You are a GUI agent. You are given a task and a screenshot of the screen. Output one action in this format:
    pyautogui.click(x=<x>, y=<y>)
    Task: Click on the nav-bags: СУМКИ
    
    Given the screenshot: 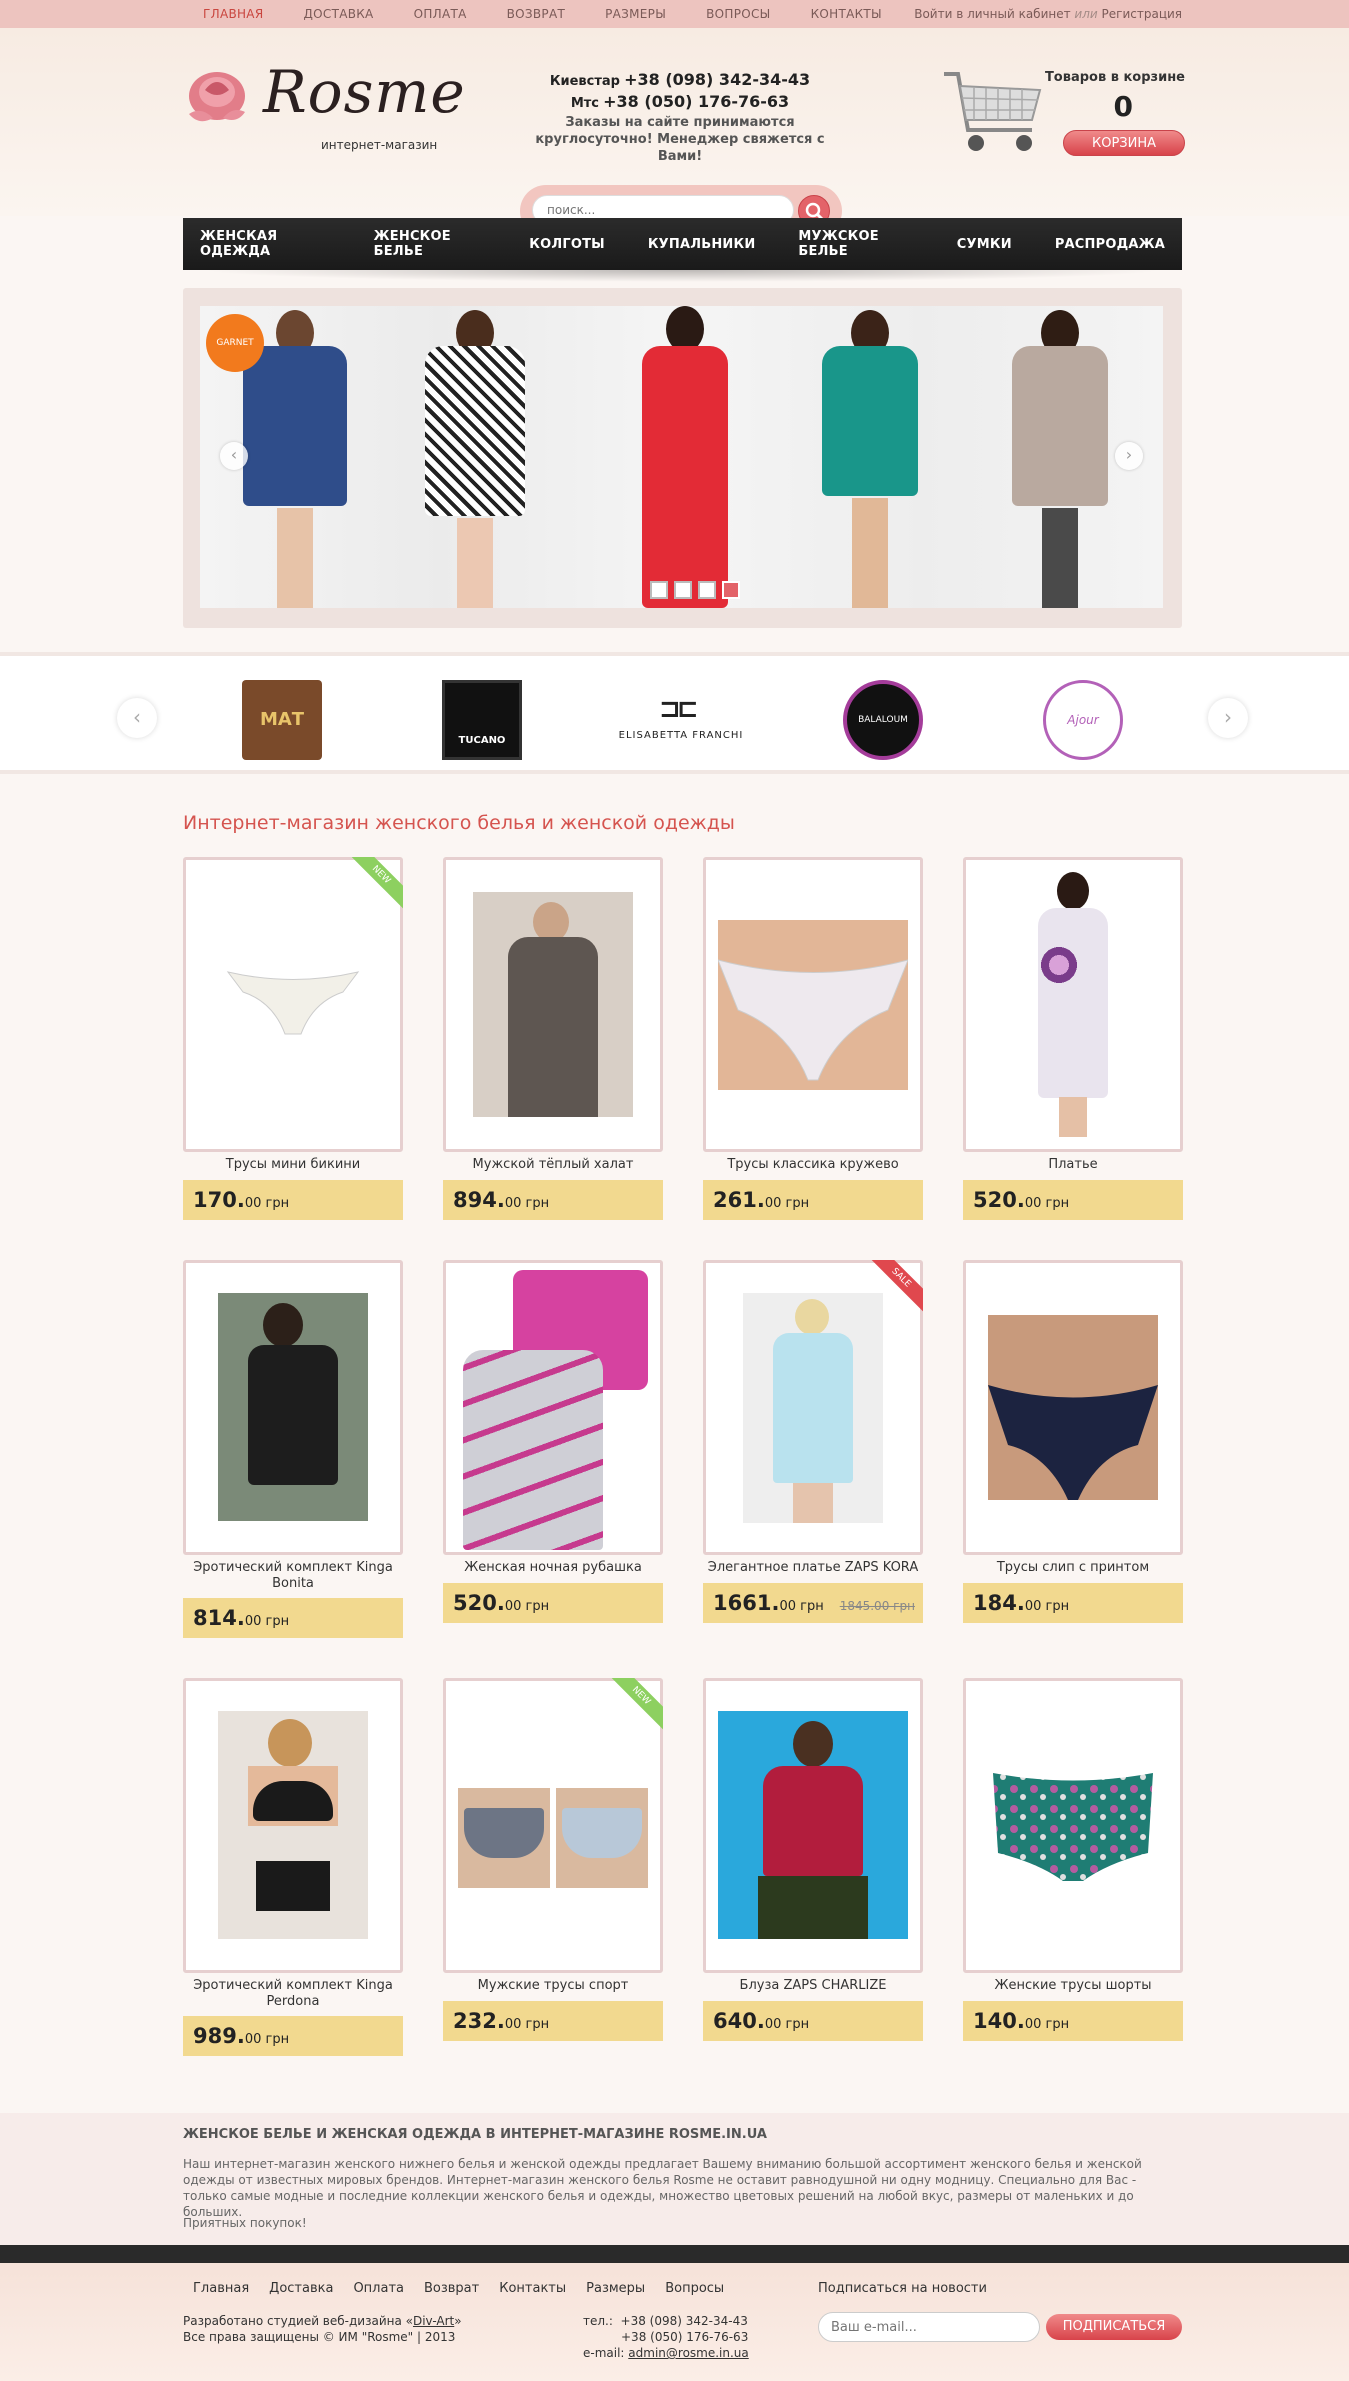 What is the action you would take?
    pyautogui.click(x=980, y=244)
    